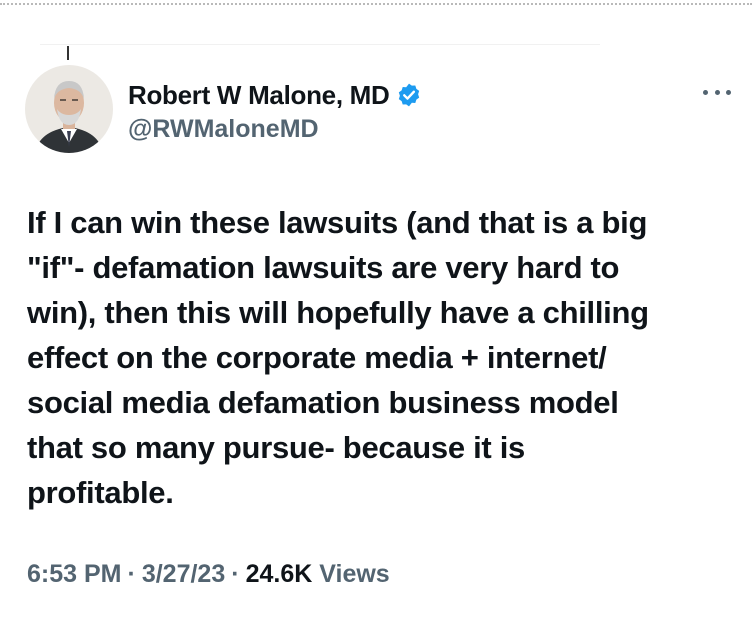 The height and width of the screenshot is (628, 752). I want to click on more-options-icon, so click(717, 92).